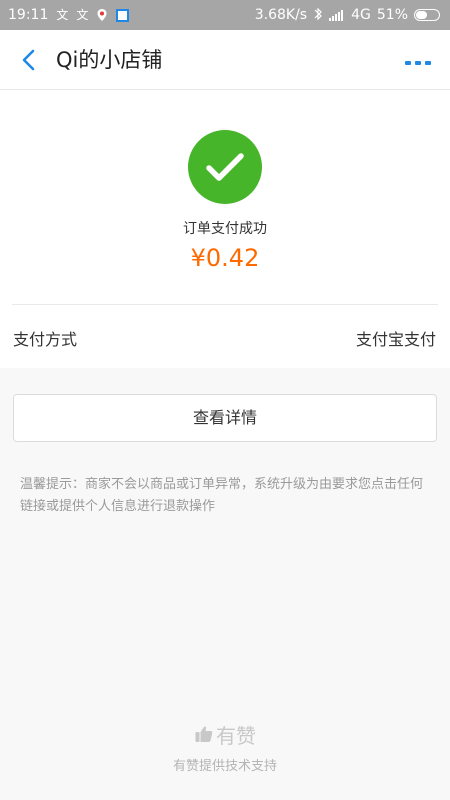 Image resolution: width=450 pixels, height=800 pixels. Describe the element at coordinates (109, 60) in the screenshot. I see `page-title: Qi的小店铺` at that location.